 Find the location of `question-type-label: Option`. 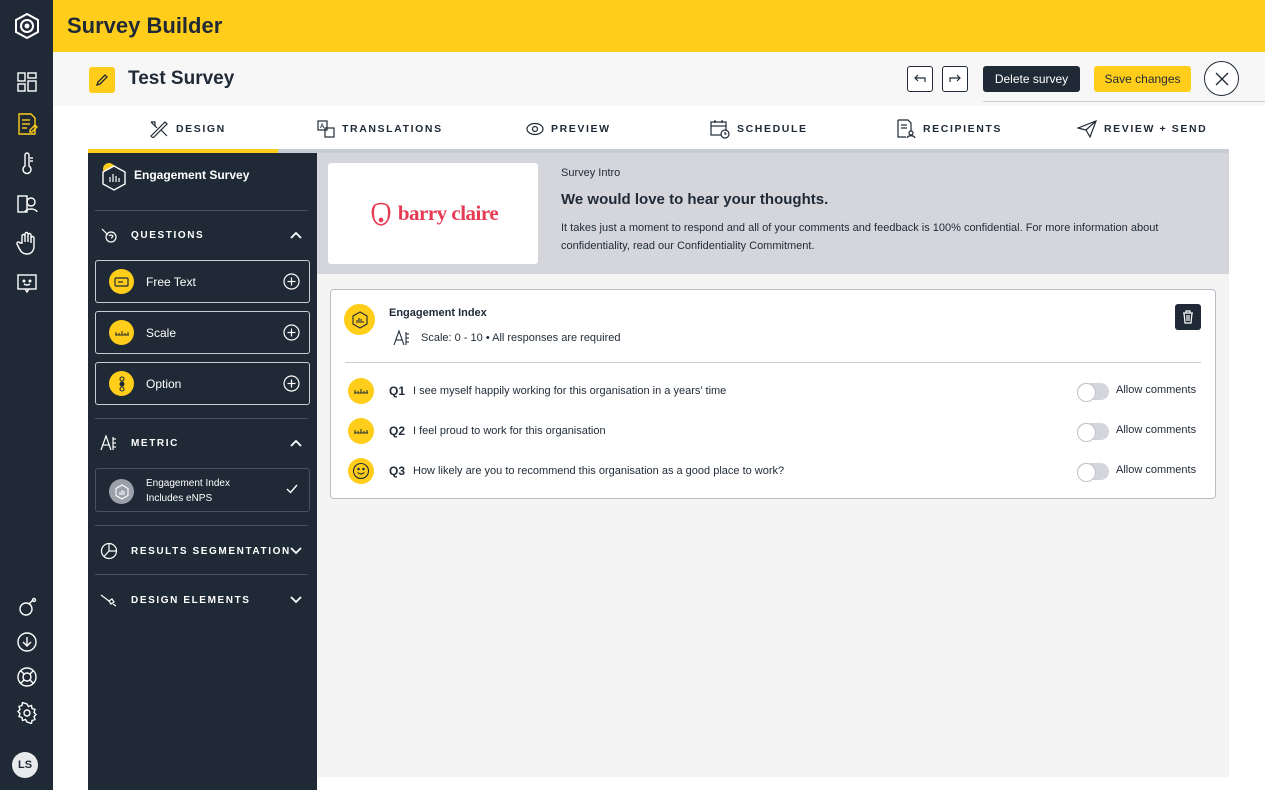

question-type-label: Option is located at coordinates (164, 383).